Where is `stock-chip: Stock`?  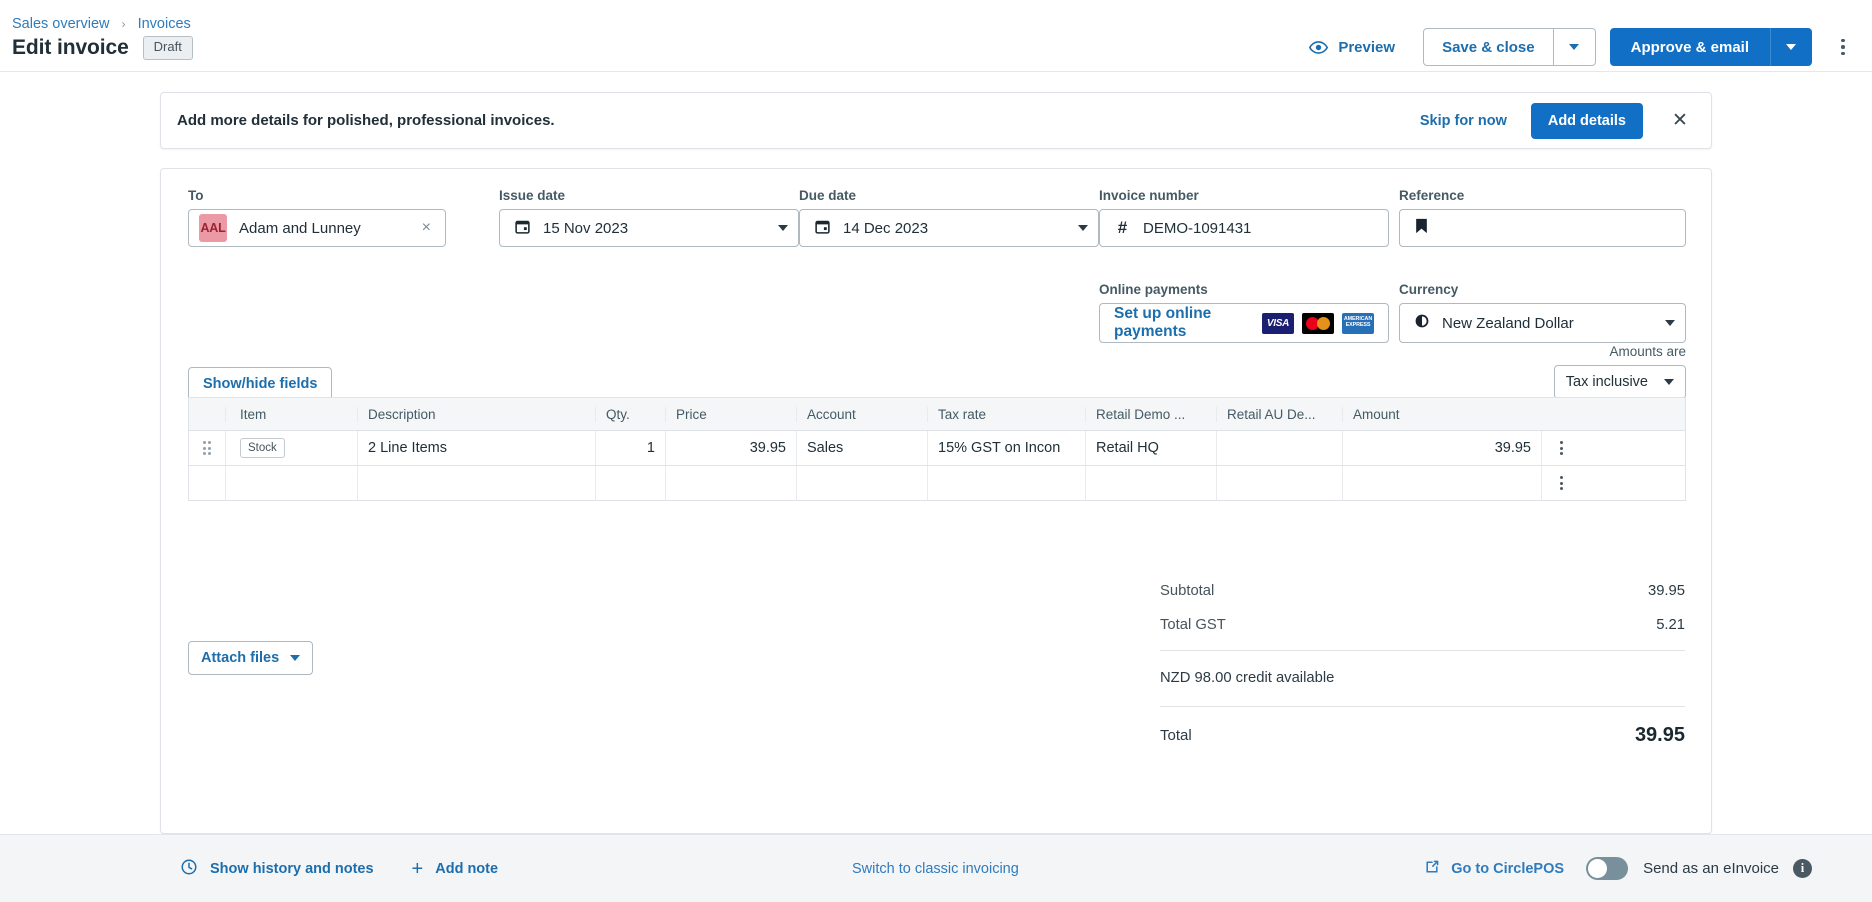 stock-chip: Stock is located at coordinates (262, 448).